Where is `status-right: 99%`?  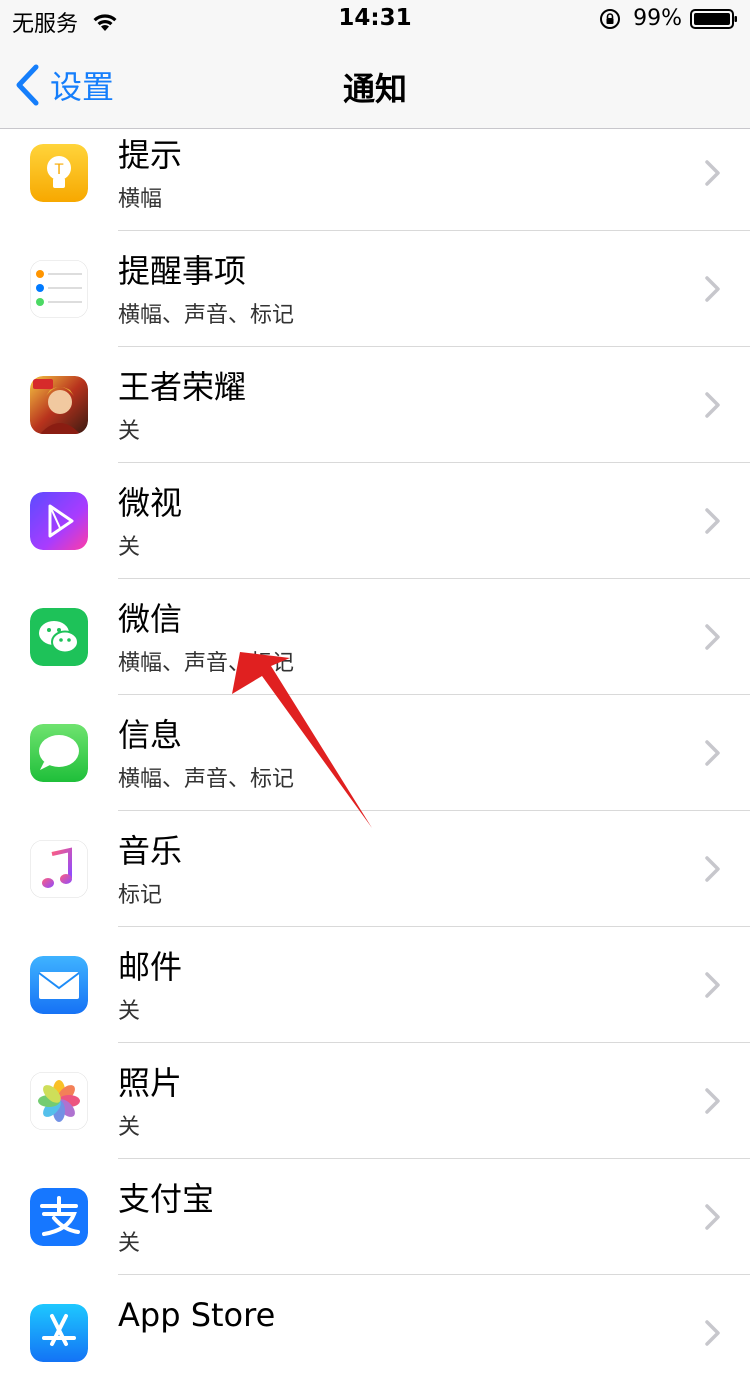 status-right: 99% is located at coordinates (668, 18).